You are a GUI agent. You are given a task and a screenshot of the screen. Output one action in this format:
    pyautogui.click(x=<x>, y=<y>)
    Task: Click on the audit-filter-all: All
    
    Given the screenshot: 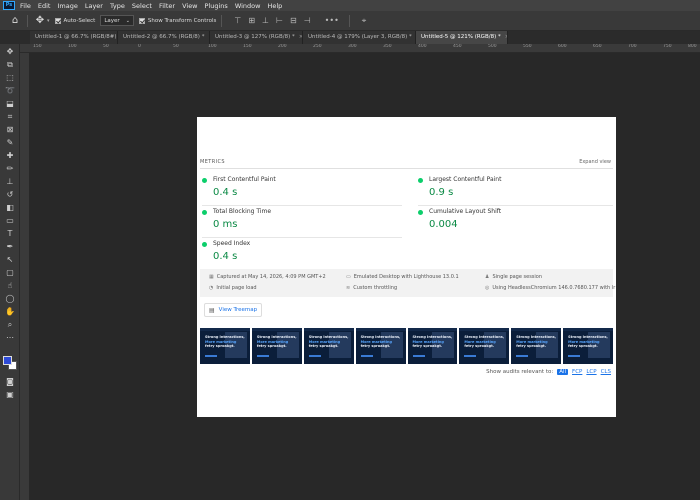 What is the action you would take?
    pyautogui.click(x=563, y=372)
    